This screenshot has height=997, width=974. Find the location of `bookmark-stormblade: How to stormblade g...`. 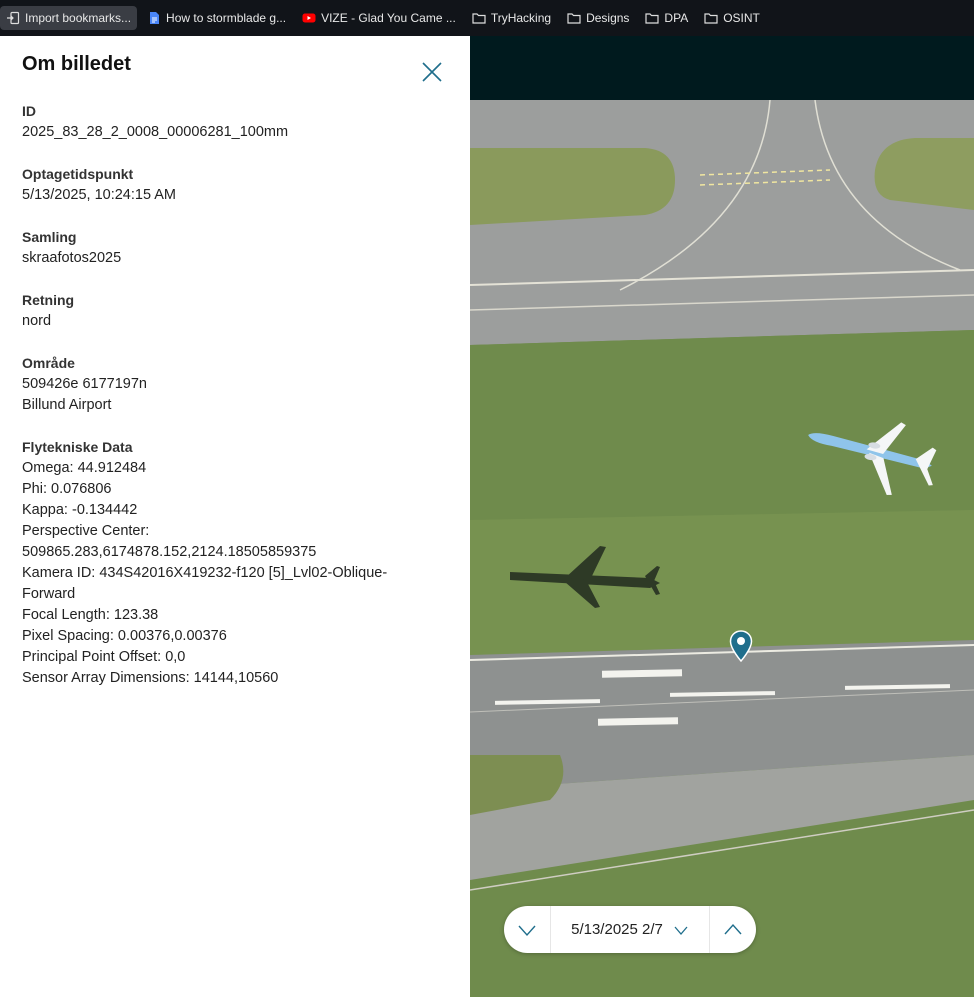

bookmark-stormblade: How to stormblade g... is located at coordinates (216, 18).